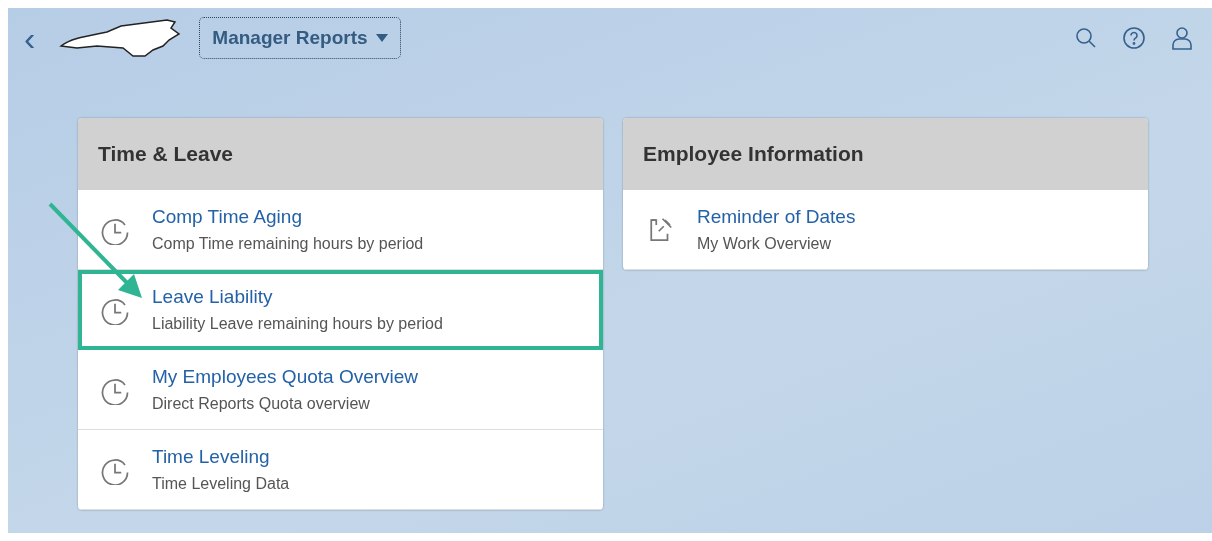  What do you see at coordinates (381, 38) in the screenshot?
I see `caret-icon` at bounding box center [381, 38].